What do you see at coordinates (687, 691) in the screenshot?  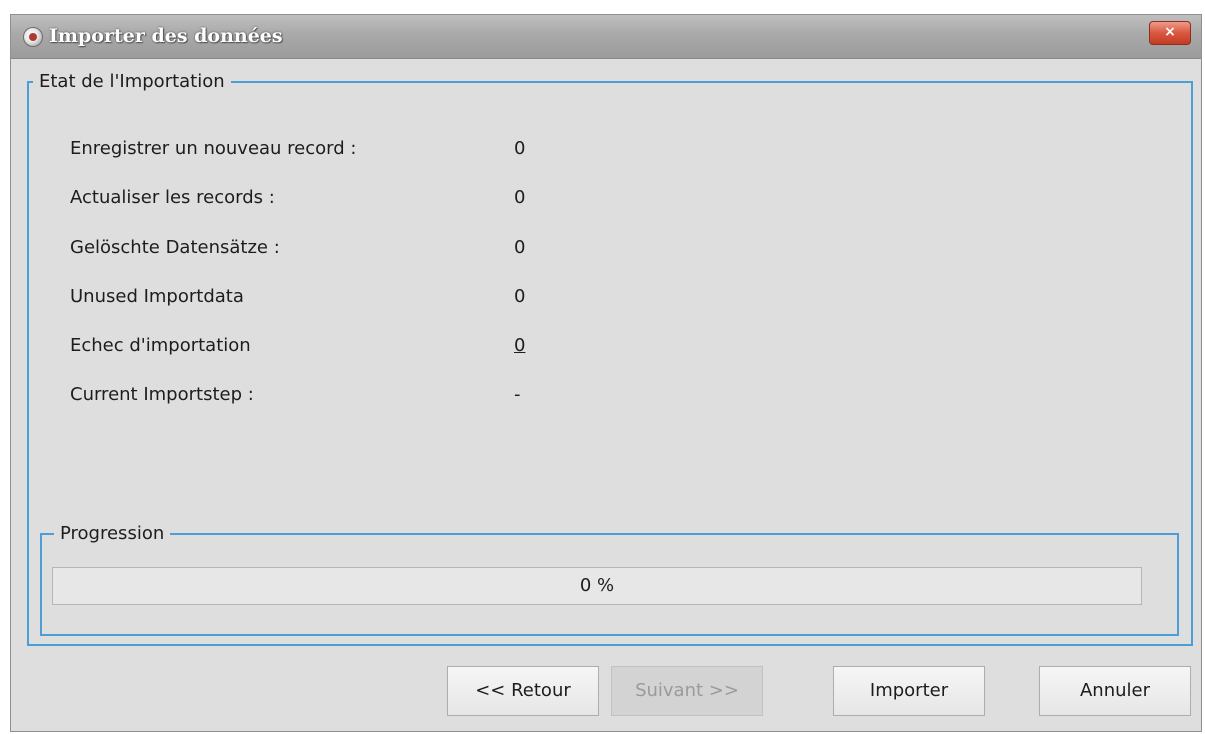 I see `next-button: Suivant >>` at bounding box center [687, 691].